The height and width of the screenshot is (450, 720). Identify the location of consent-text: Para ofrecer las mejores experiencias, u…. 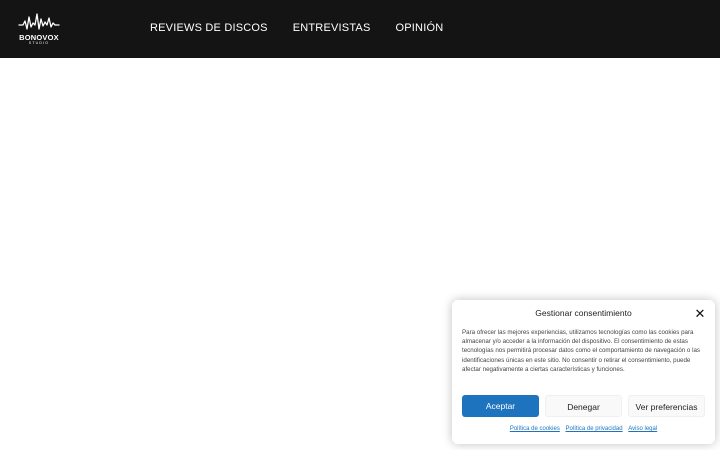
(581, 351).